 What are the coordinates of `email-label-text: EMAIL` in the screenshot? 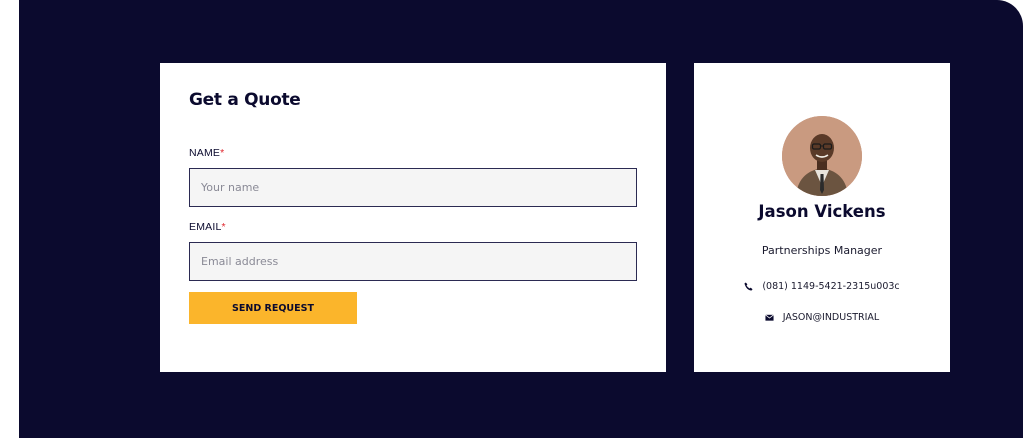 It's located at (205, 227).